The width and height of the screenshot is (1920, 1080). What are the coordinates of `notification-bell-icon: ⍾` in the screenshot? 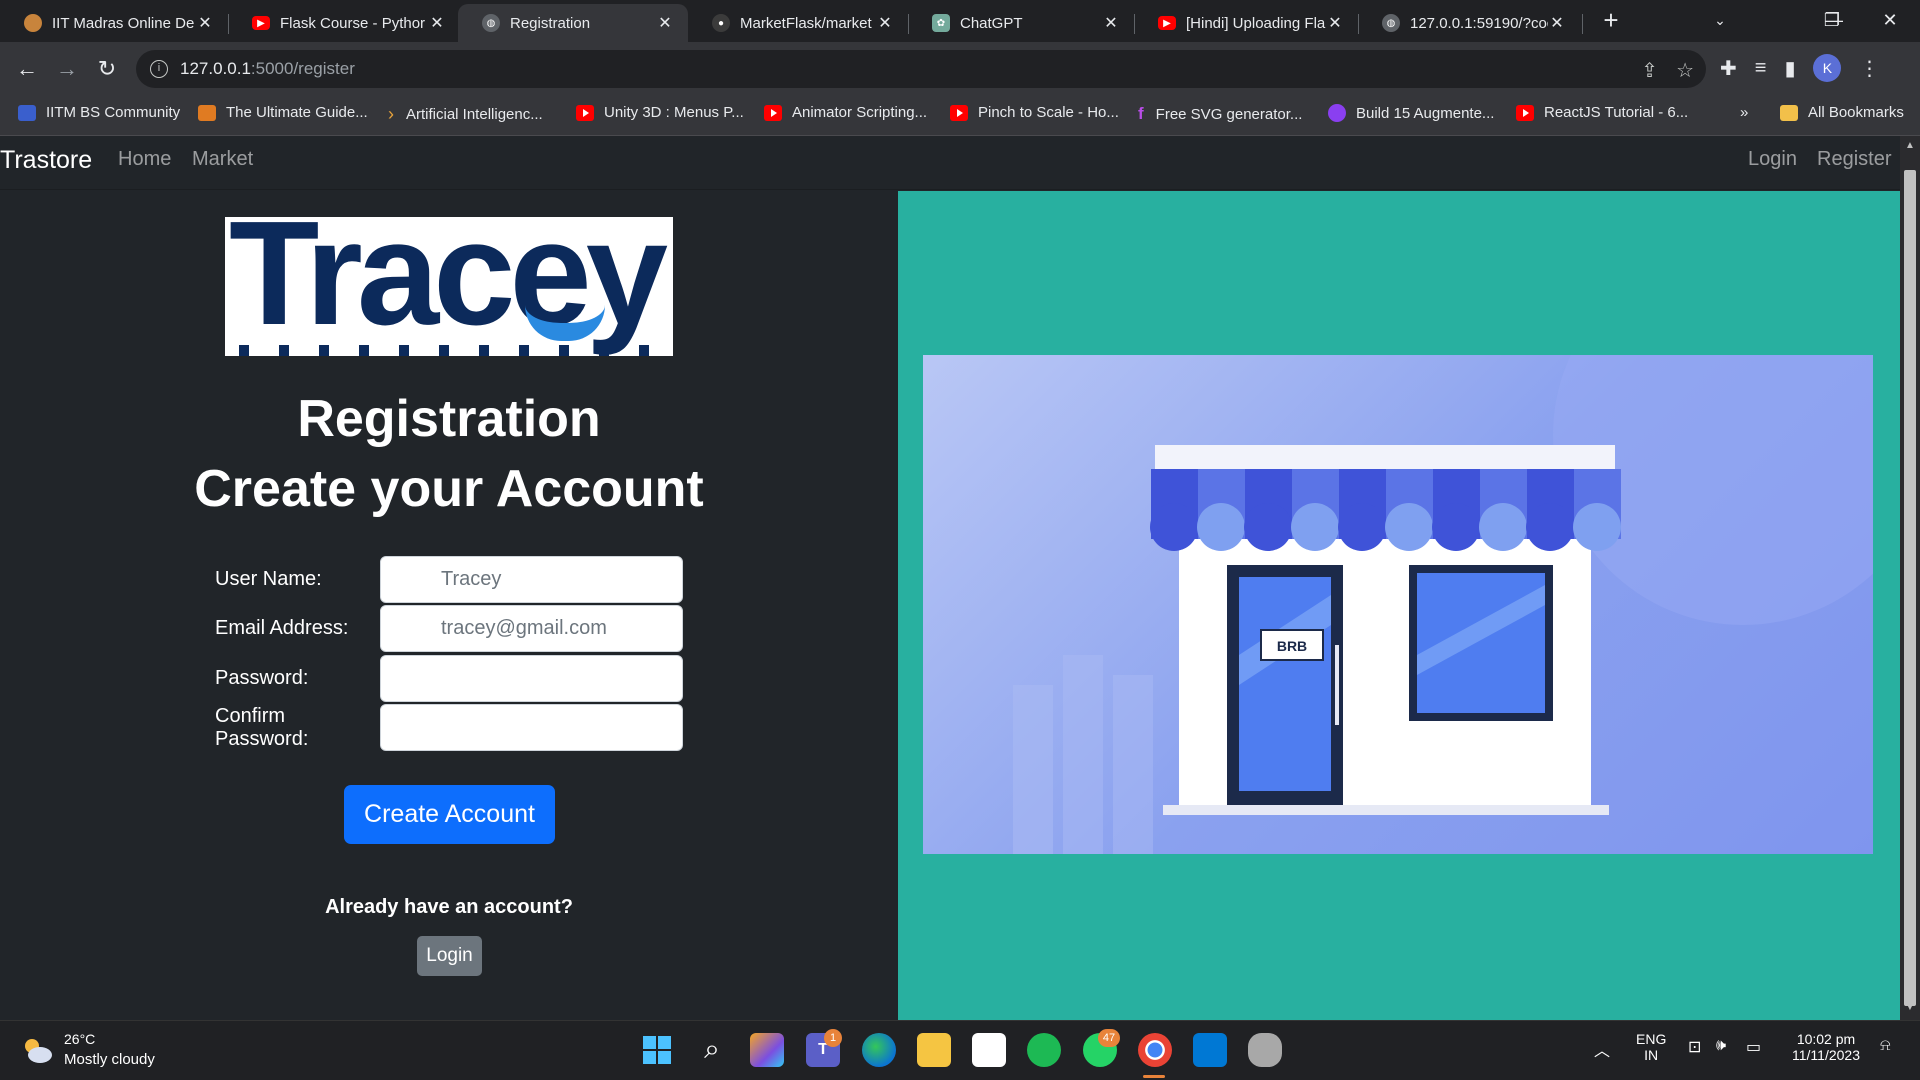 It's located at (1885, 1046).